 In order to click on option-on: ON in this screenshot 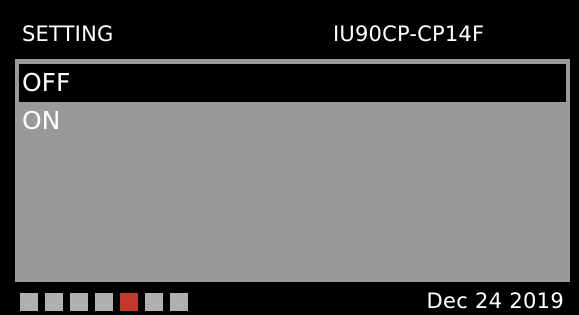, I will do `click(292, 121)`.